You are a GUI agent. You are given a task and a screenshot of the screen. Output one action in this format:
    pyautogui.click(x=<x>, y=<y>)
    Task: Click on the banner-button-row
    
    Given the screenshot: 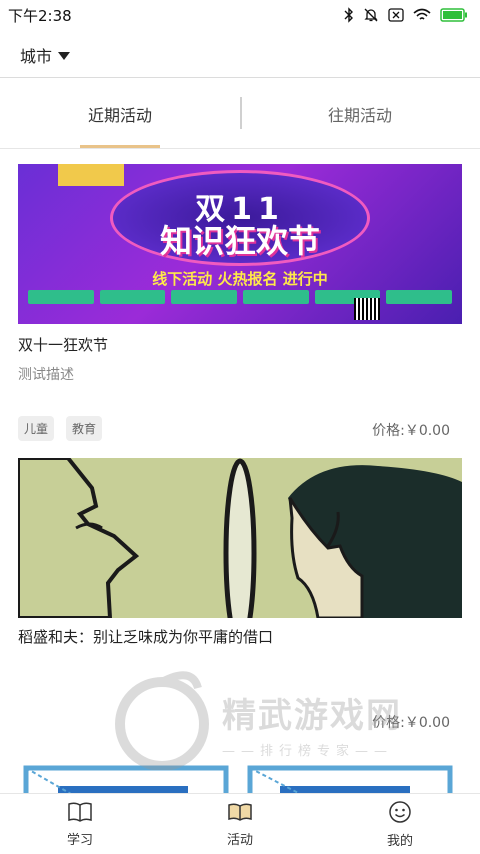 What is the action you would take?
    pyautogui.click(x=240, y=297)
    